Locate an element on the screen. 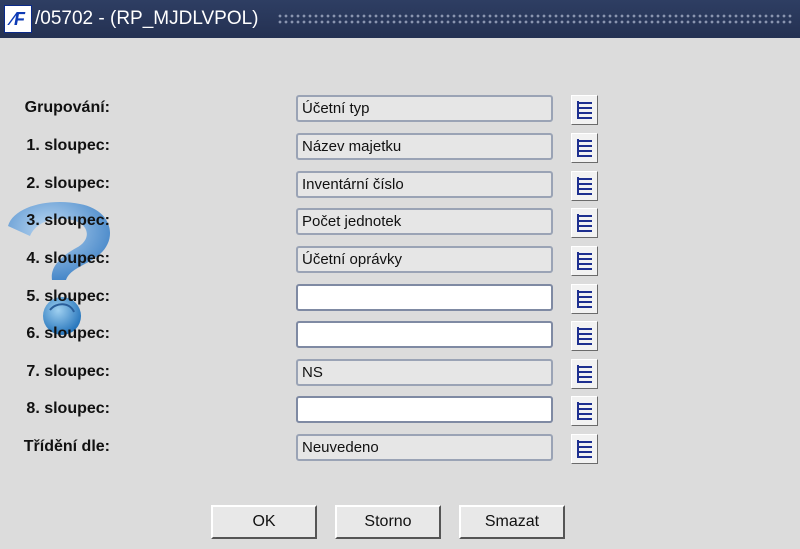  form-row: 5. sloupec: is located at coordinates (310, 299).